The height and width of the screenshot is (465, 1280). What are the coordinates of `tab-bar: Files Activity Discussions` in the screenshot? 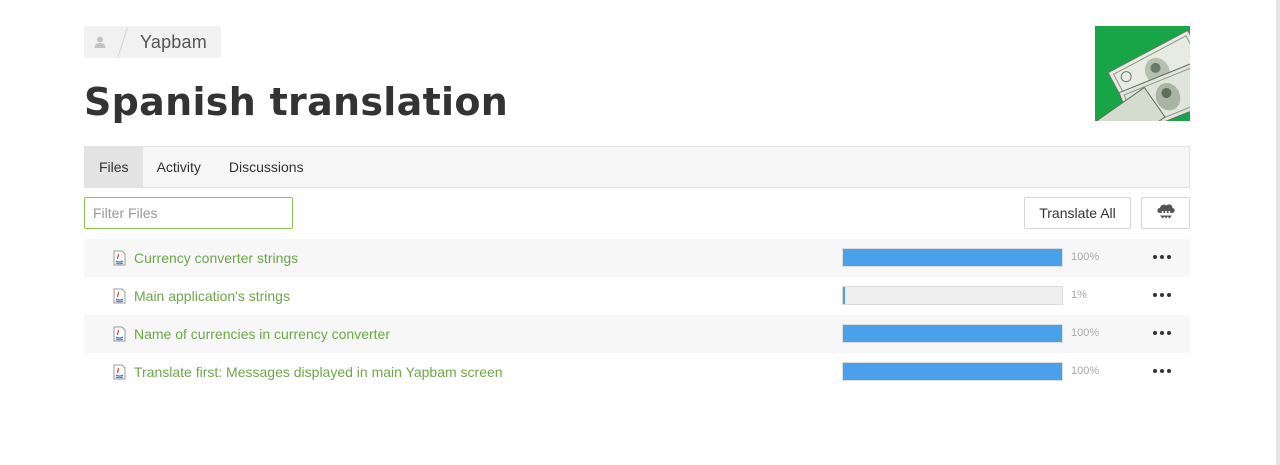 It's located at (637, 167).